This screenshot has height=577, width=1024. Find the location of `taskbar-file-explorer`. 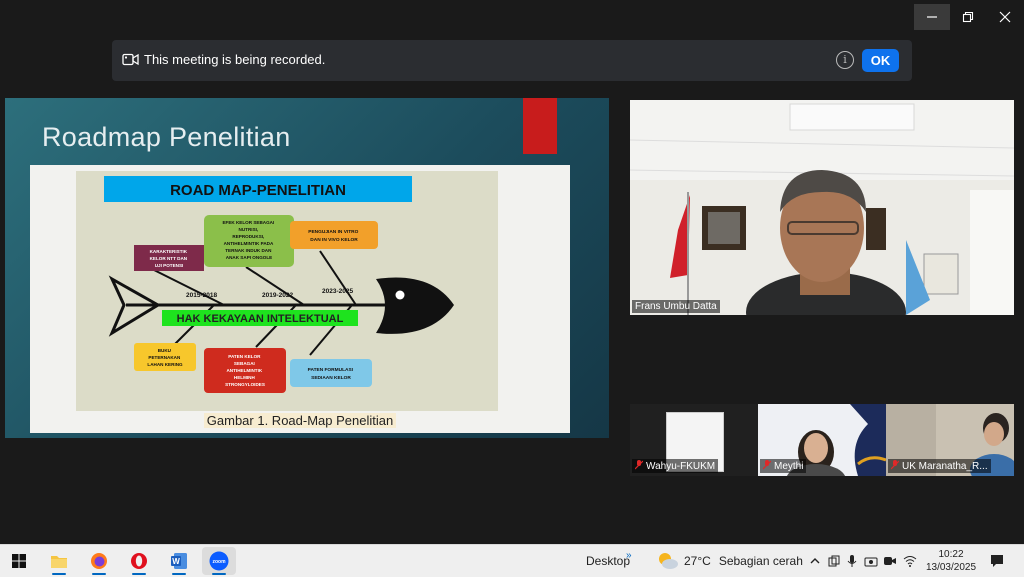

taskbar-file-explorer is located at coordinates (59, 561).